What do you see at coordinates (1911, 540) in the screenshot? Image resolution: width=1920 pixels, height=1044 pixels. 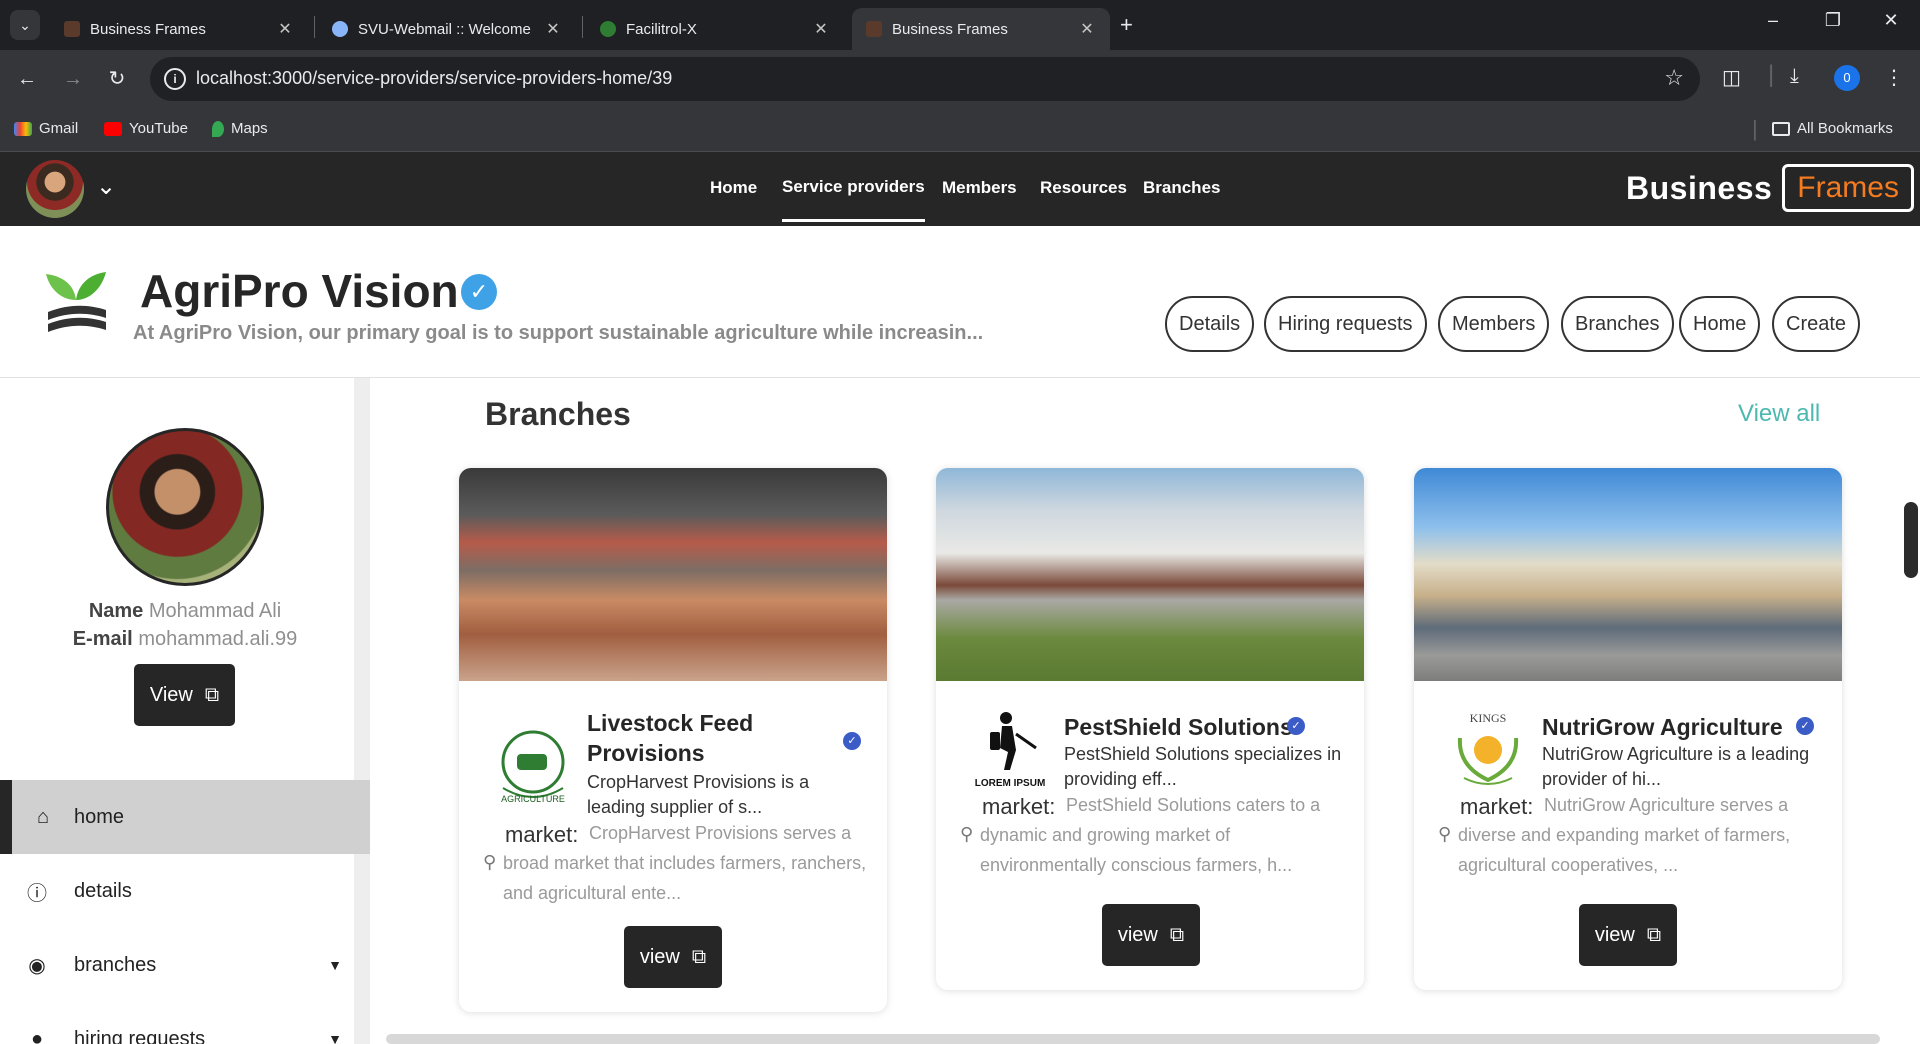 I see `vertical-scrollbar-thumb` at bounding box center [1911, 540].